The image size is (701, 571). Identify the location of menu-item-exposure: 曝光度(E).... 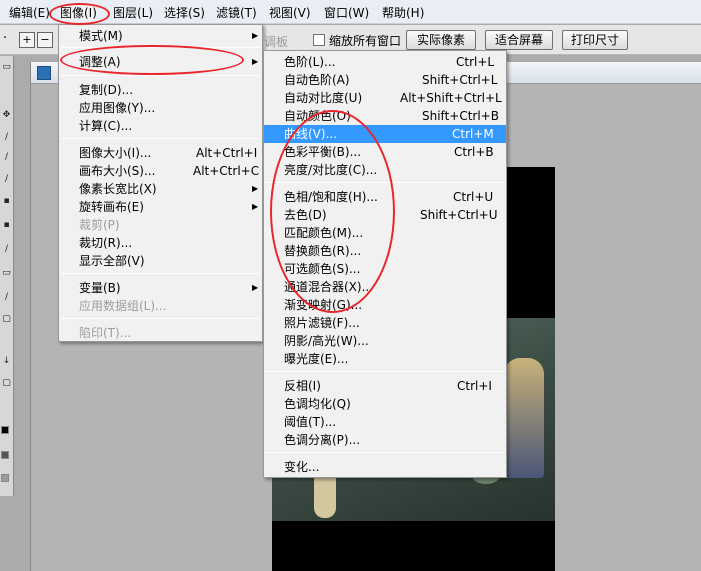
(385, 359).